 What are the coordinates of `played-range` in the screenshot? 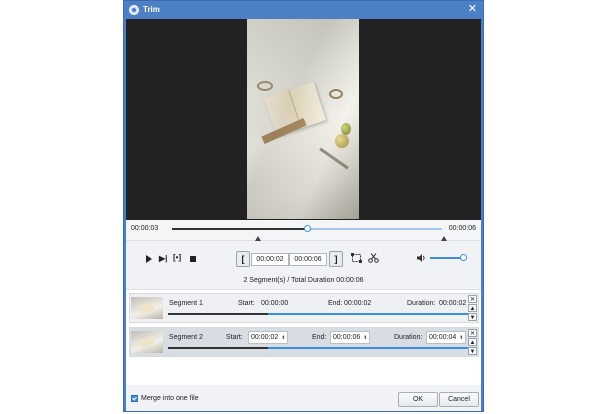 It's located at (239, 229).